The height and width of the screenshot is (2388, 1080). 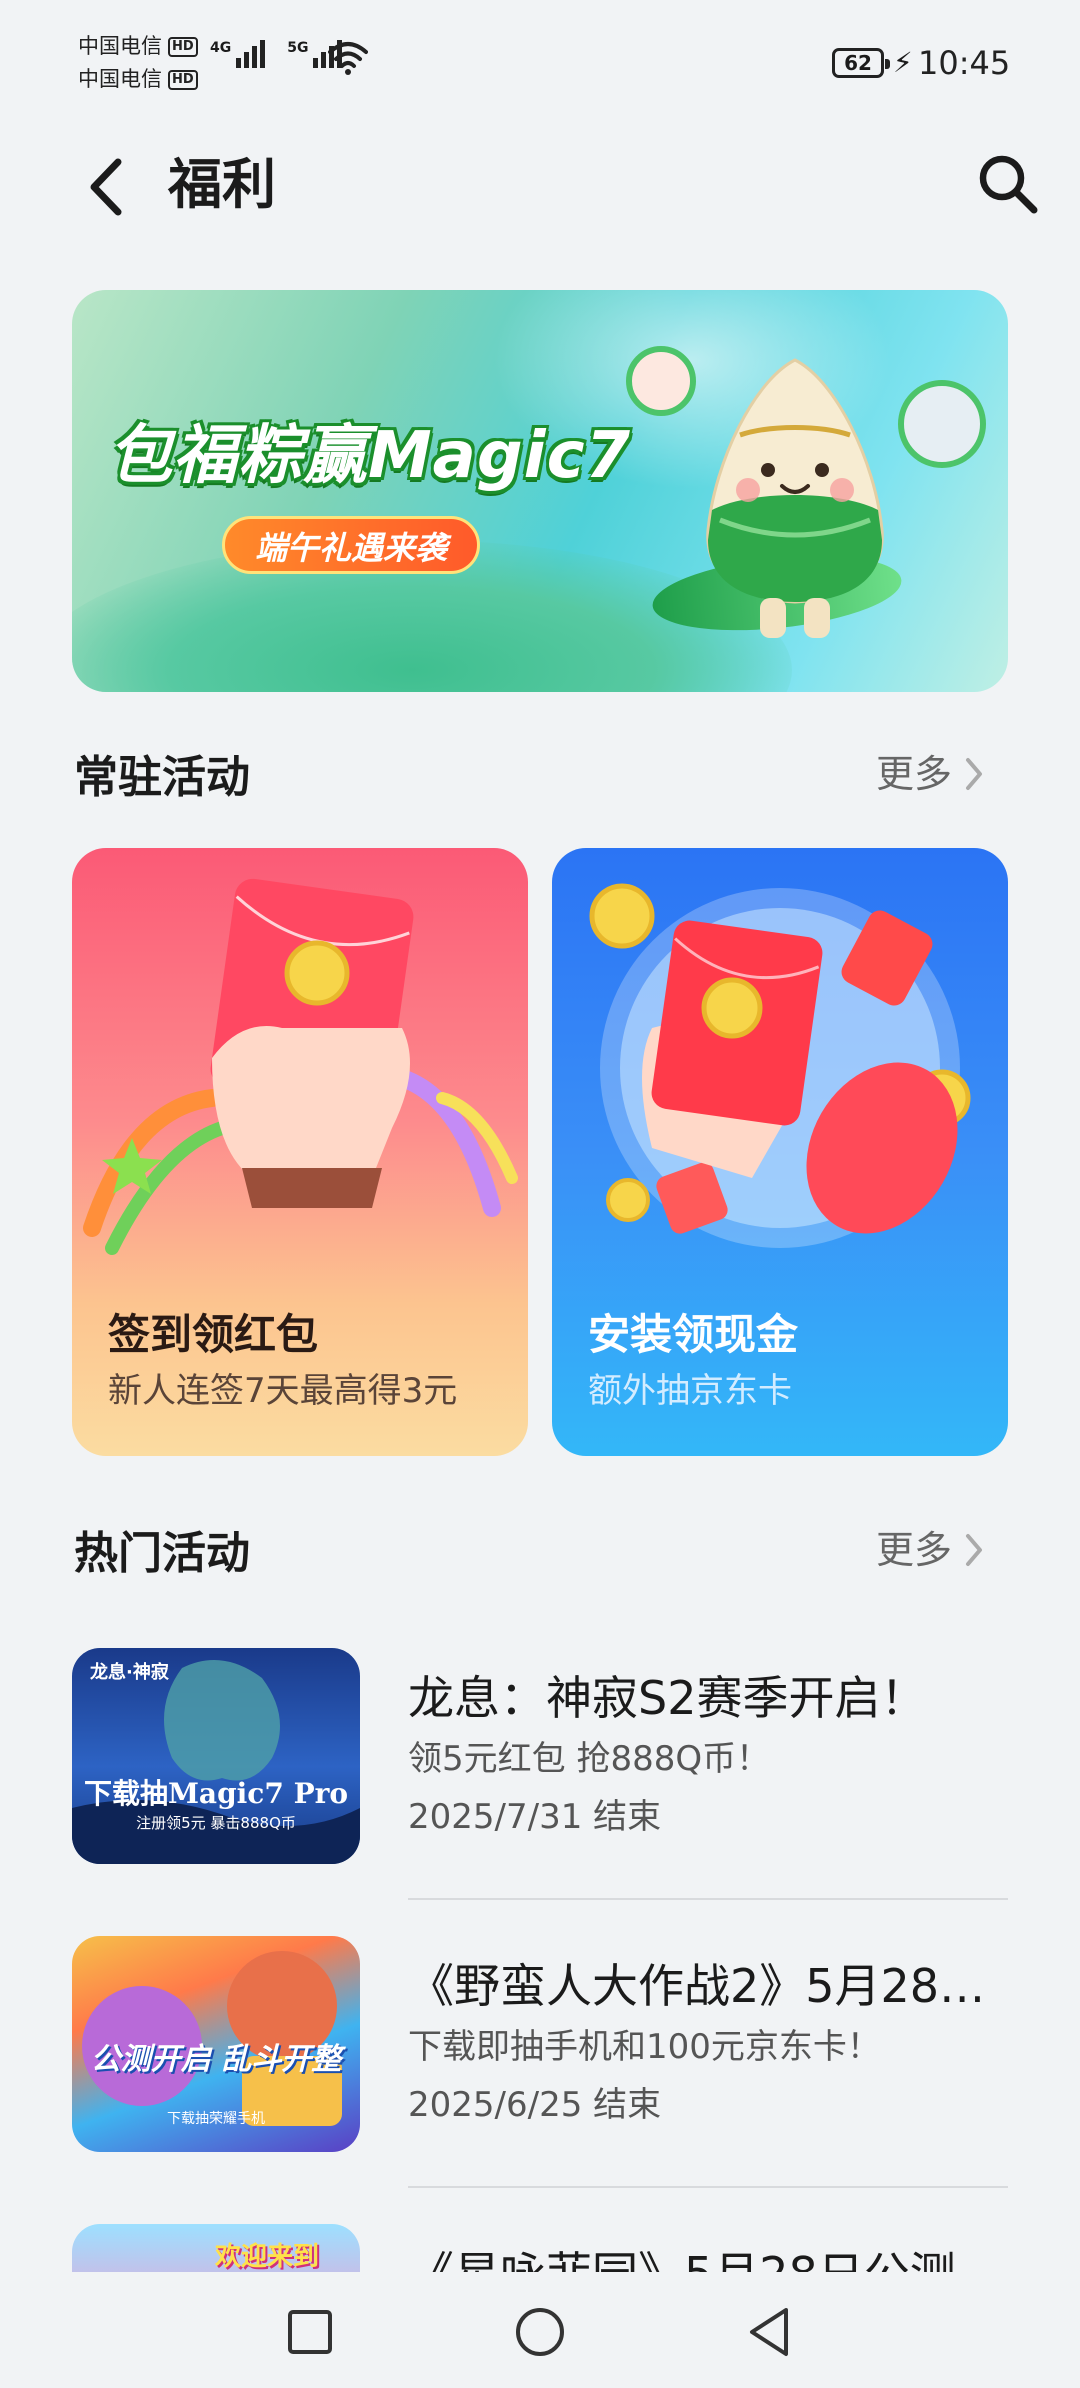 What do you see at coordinates (351, 545) in the screenshot?
I see `banner-subtitle: 端午礼遇来袭` at bounding box center [351, 545].